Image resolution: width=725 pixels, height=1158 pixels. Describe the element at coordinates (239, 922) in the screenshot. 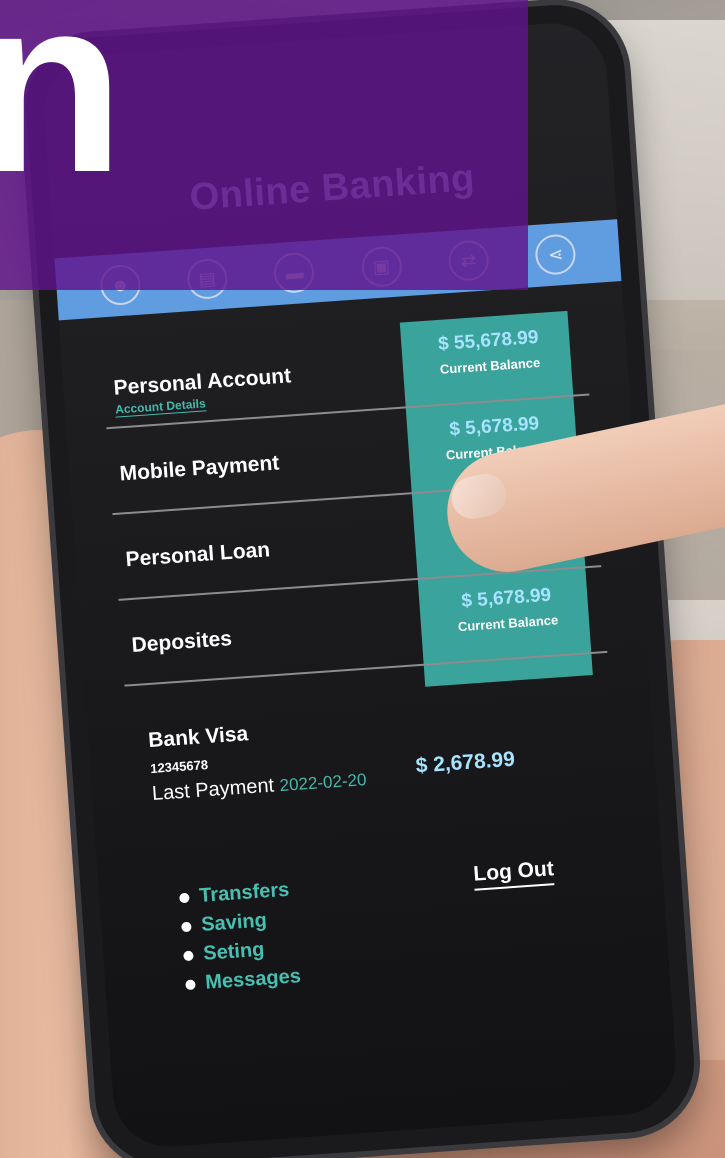

I see `menu-item-saving: Saving` at that location.